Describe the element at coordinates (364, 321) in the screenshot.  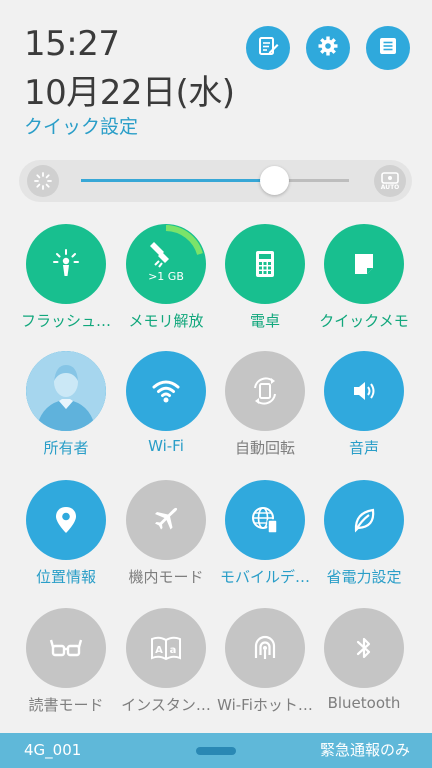
I see `tile-label: クイックメモ` at that location.